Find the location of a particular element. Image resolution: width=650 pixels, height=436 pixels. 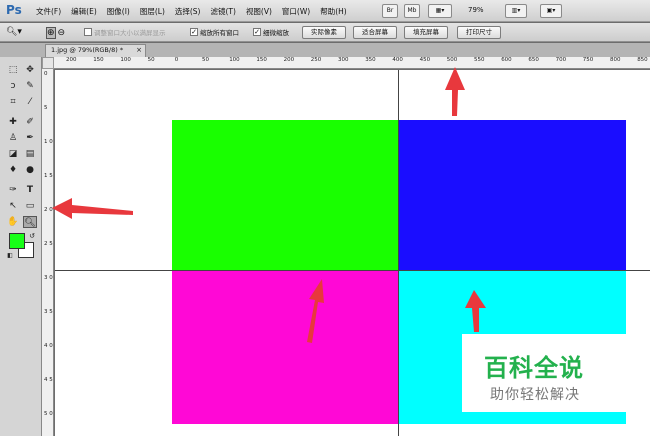

print-size-button: 打印尺寸 is located at coordinates (479, 32).